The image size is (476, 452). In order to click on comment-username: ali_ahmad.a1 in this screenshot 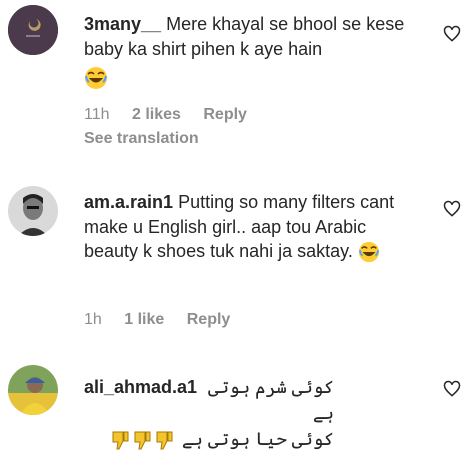, I will do `click(140, 400)`.